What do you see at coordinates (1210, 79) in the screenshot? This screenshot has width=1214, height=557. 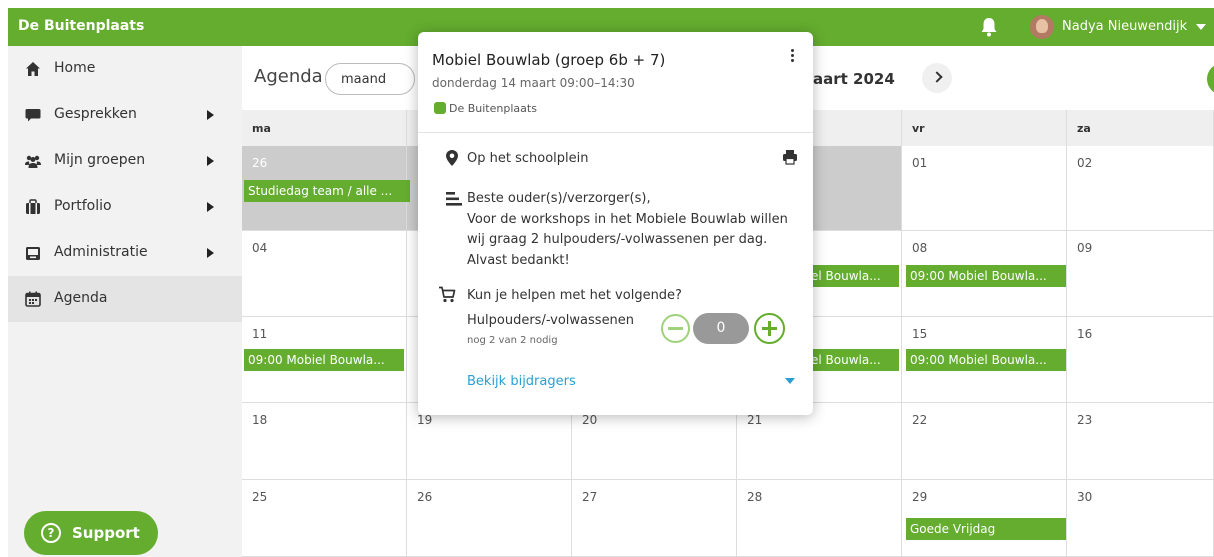 I see `add-button` at bounding box center [1210, 79].